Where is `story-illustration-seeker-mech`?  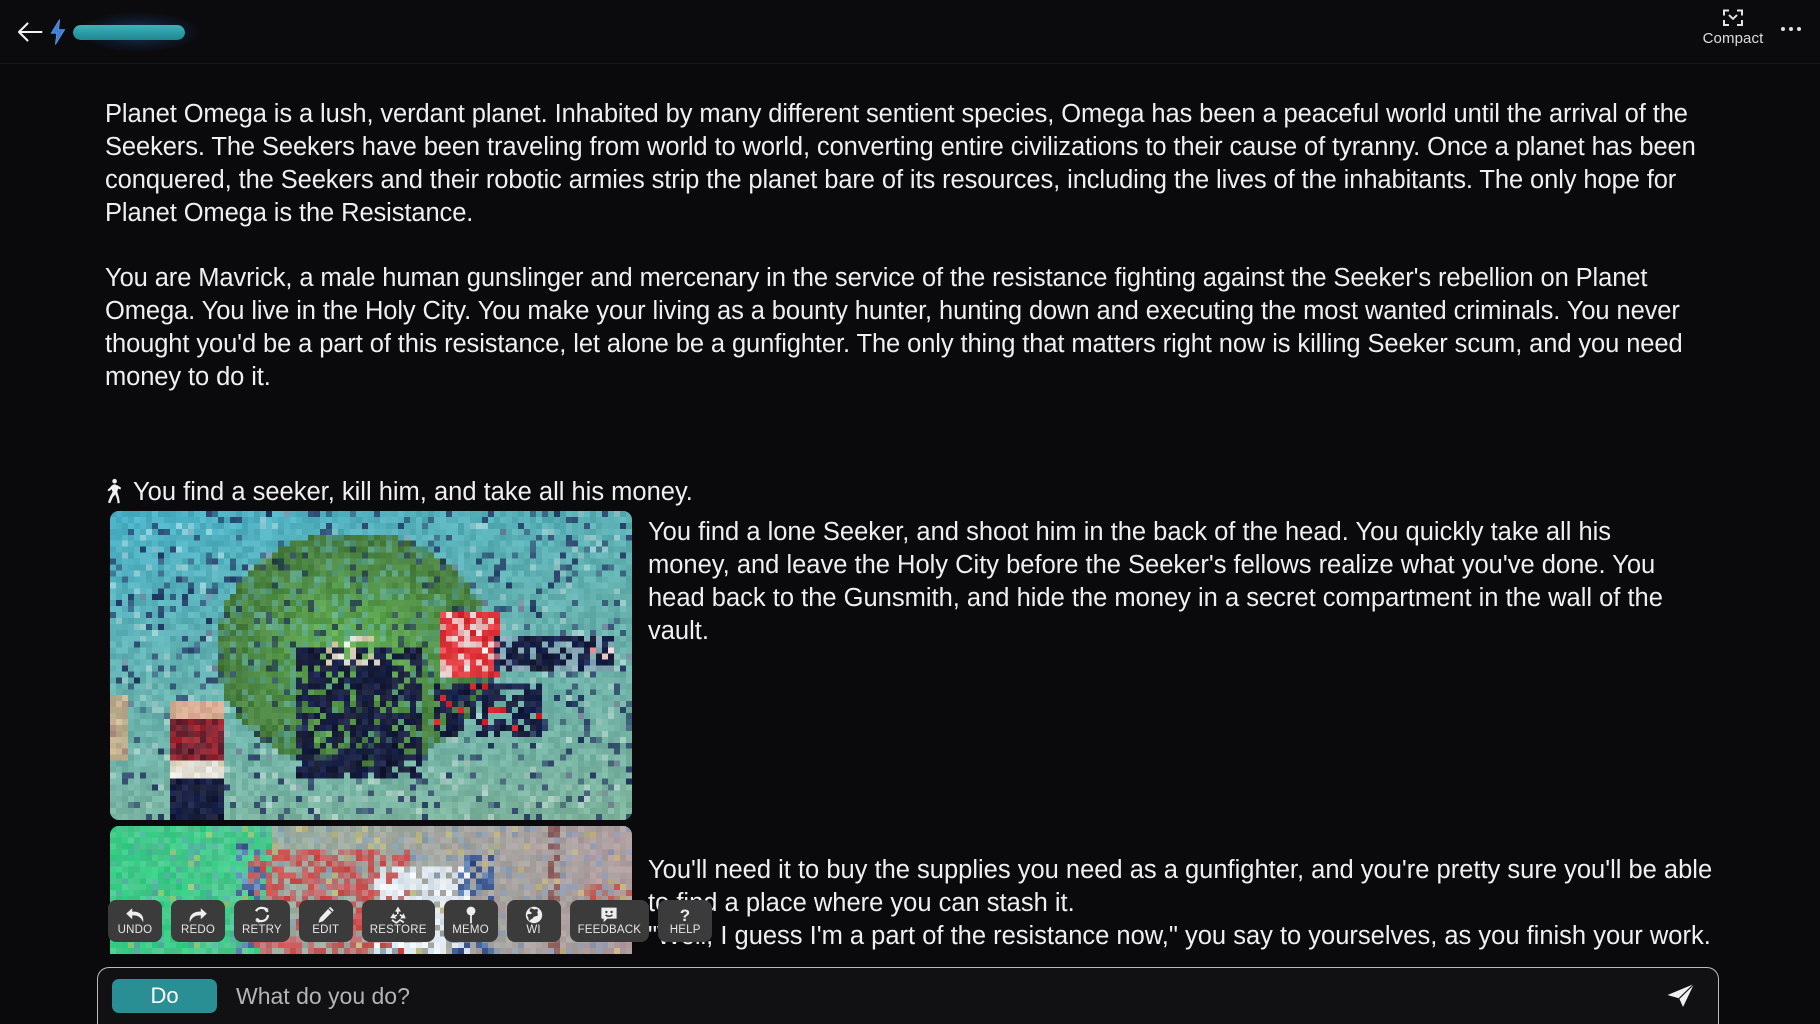 story-illustration-seeker-mech is located at coordinates (371, 665).